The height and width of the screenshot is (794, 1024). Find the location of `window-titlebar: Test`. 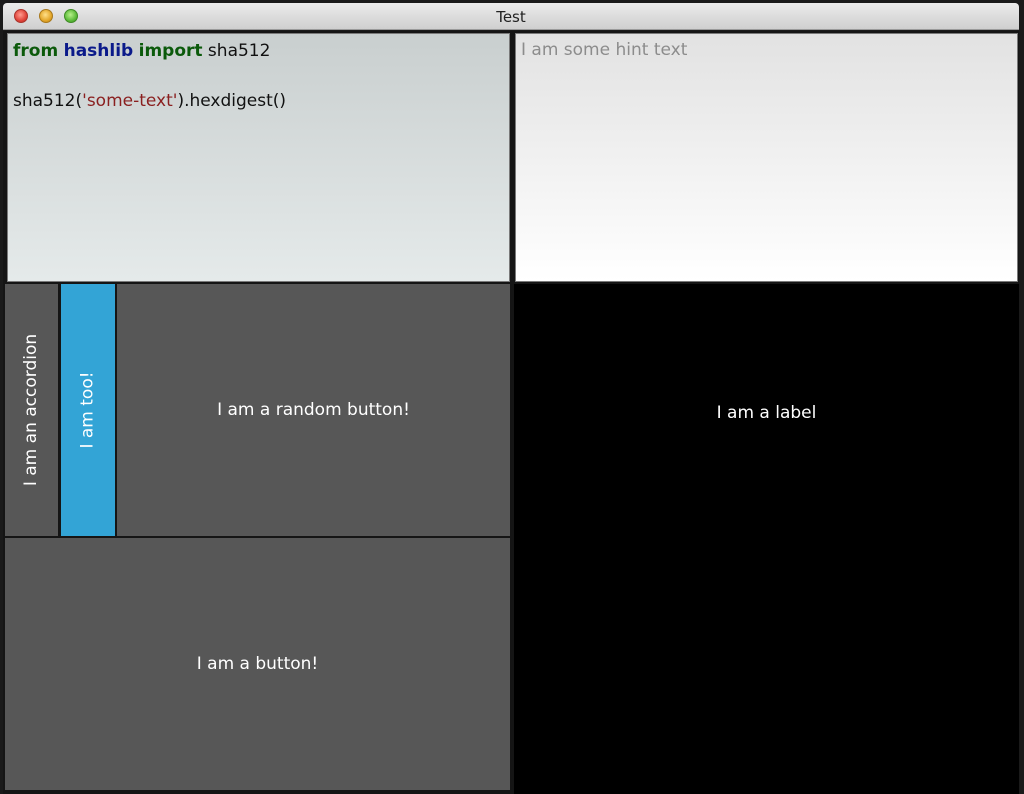

window-titlebar: Test is located at coordinates (511, 16).